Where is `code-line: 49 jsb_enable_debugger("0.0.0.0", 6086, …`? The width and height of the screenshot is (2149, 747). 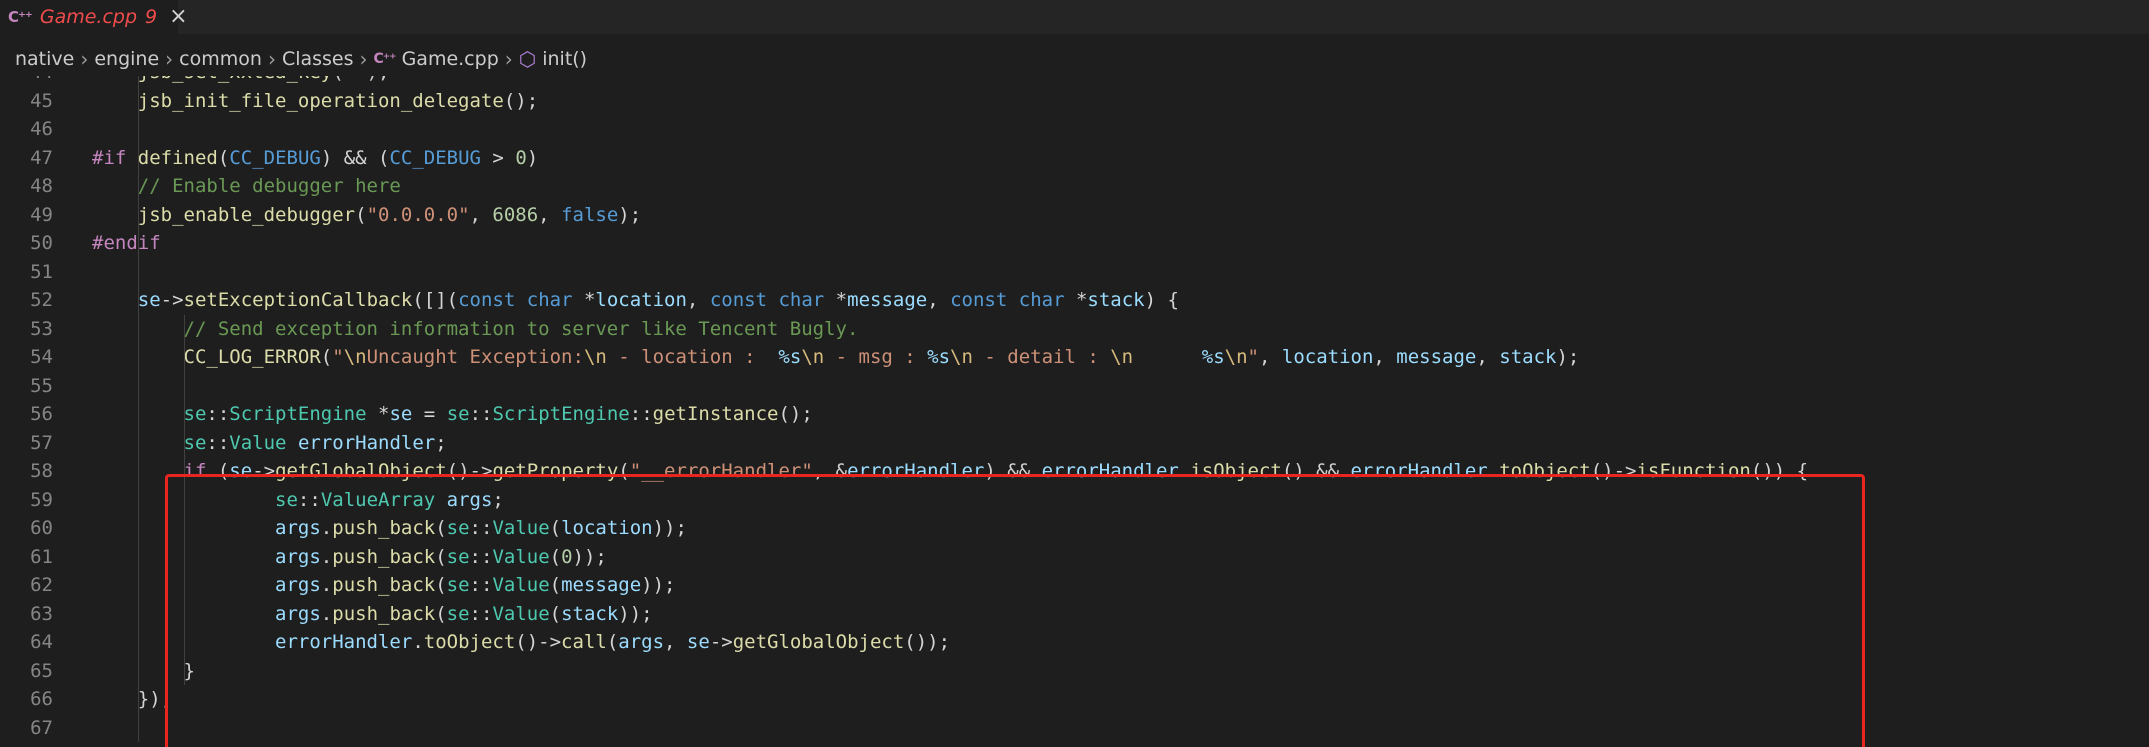 code-line: 49 jsb_enable_debugger("0.0.0.0", 6086, … is located at coordinates (1074, 215).